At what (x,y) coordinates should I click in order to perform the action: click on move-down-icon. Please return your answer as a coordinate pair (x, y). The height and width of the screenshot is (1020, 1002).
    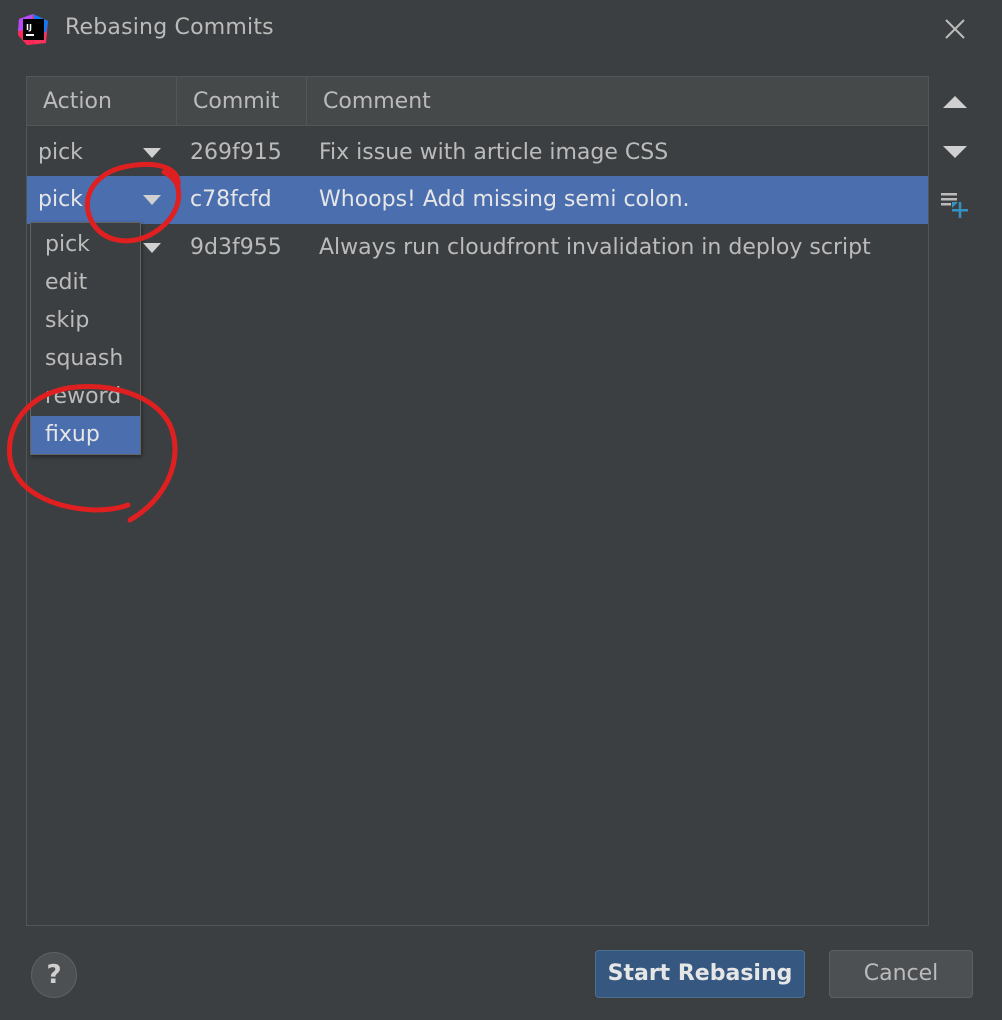
    Looking at the image, I should click on (955, 152).